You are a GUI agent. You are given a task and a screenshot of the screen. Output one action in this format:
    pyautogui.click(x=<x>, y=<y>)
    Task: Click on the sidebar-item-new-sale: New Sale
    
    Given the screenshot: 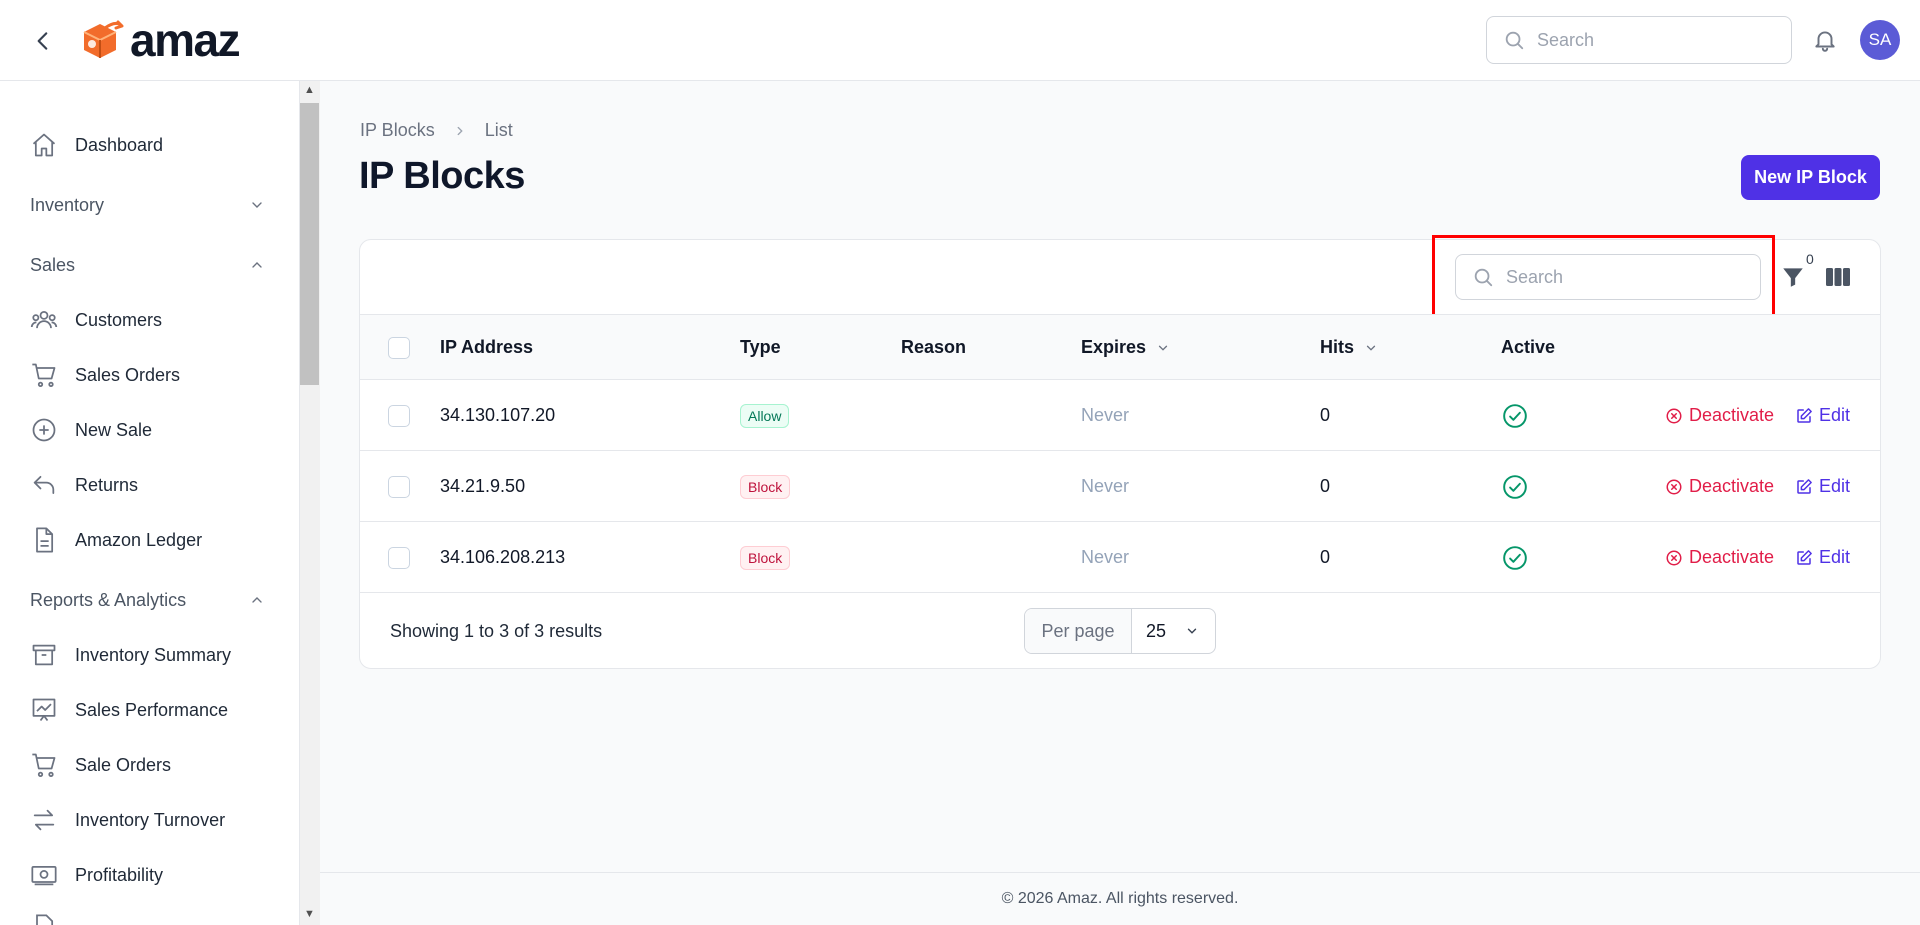 What is the action you would take?
    pyautogui.click(x=91, y=430)
    